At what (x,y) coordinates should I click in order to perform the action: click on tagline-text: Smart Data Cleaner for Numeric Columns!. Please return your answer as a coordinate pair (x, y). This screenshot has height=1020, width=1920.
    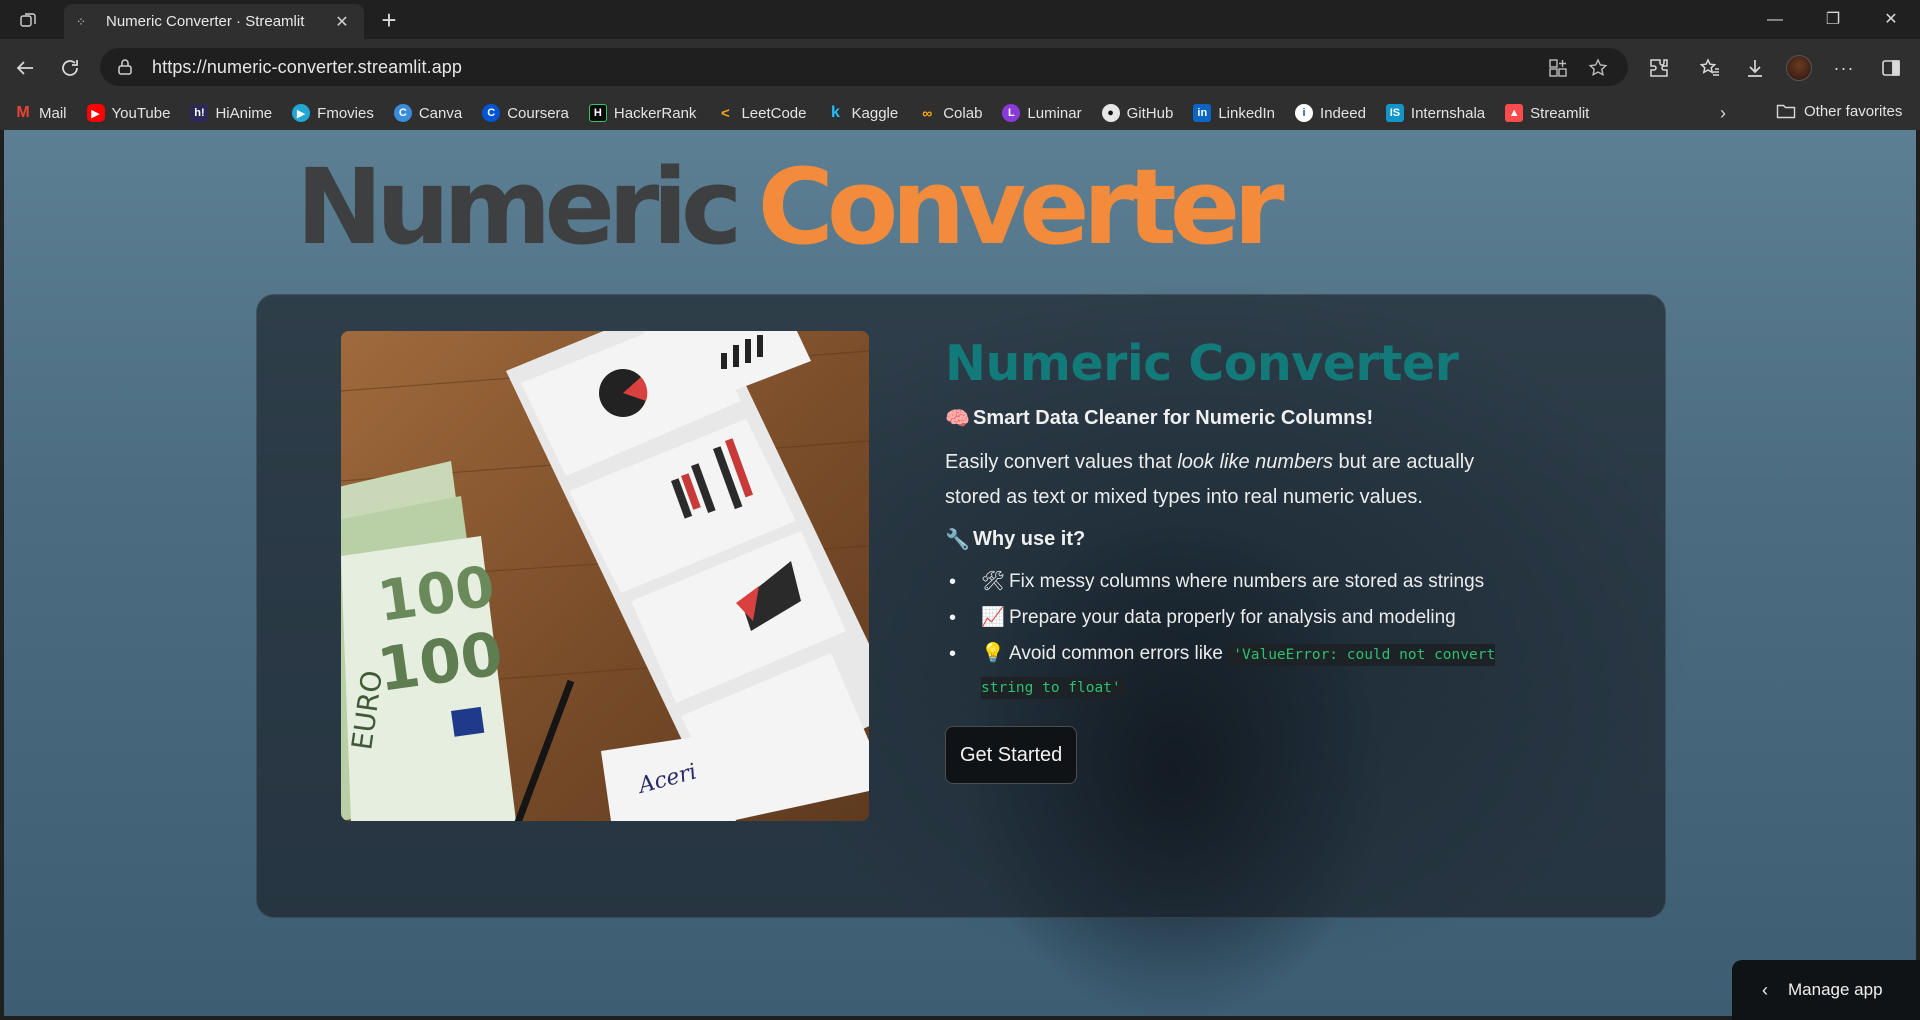
    Looking at the image, I should click on (1173, 418).